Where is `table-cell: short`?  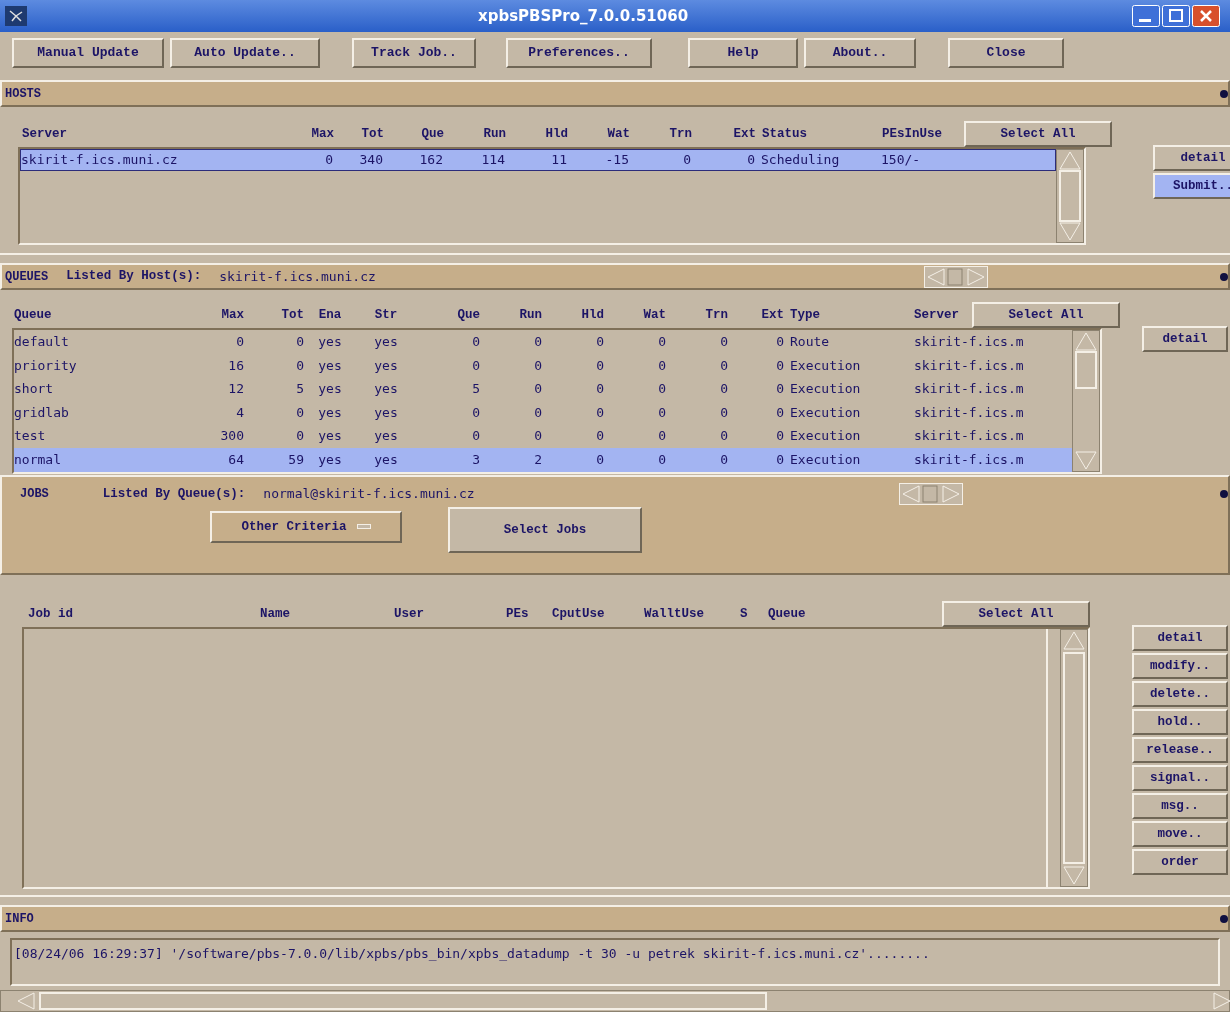
table-cell: short is located at coordinates (104, 389).